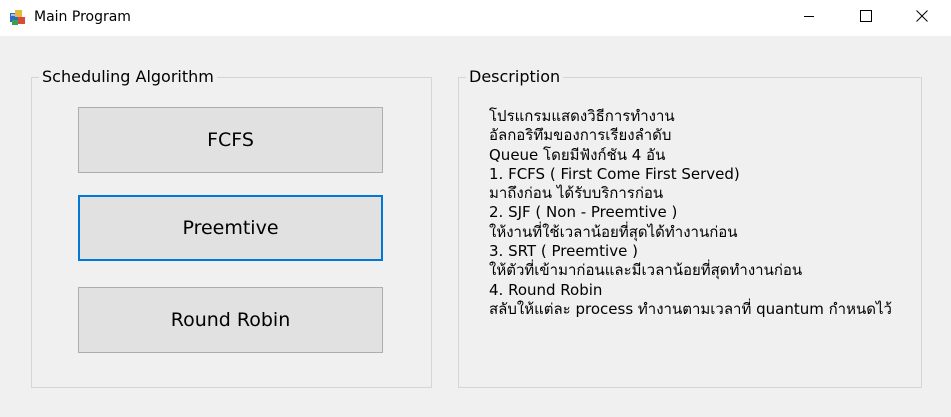  I want to click on description-line: 2. SJF ( Non - Preemtive ), so click(583, 212).